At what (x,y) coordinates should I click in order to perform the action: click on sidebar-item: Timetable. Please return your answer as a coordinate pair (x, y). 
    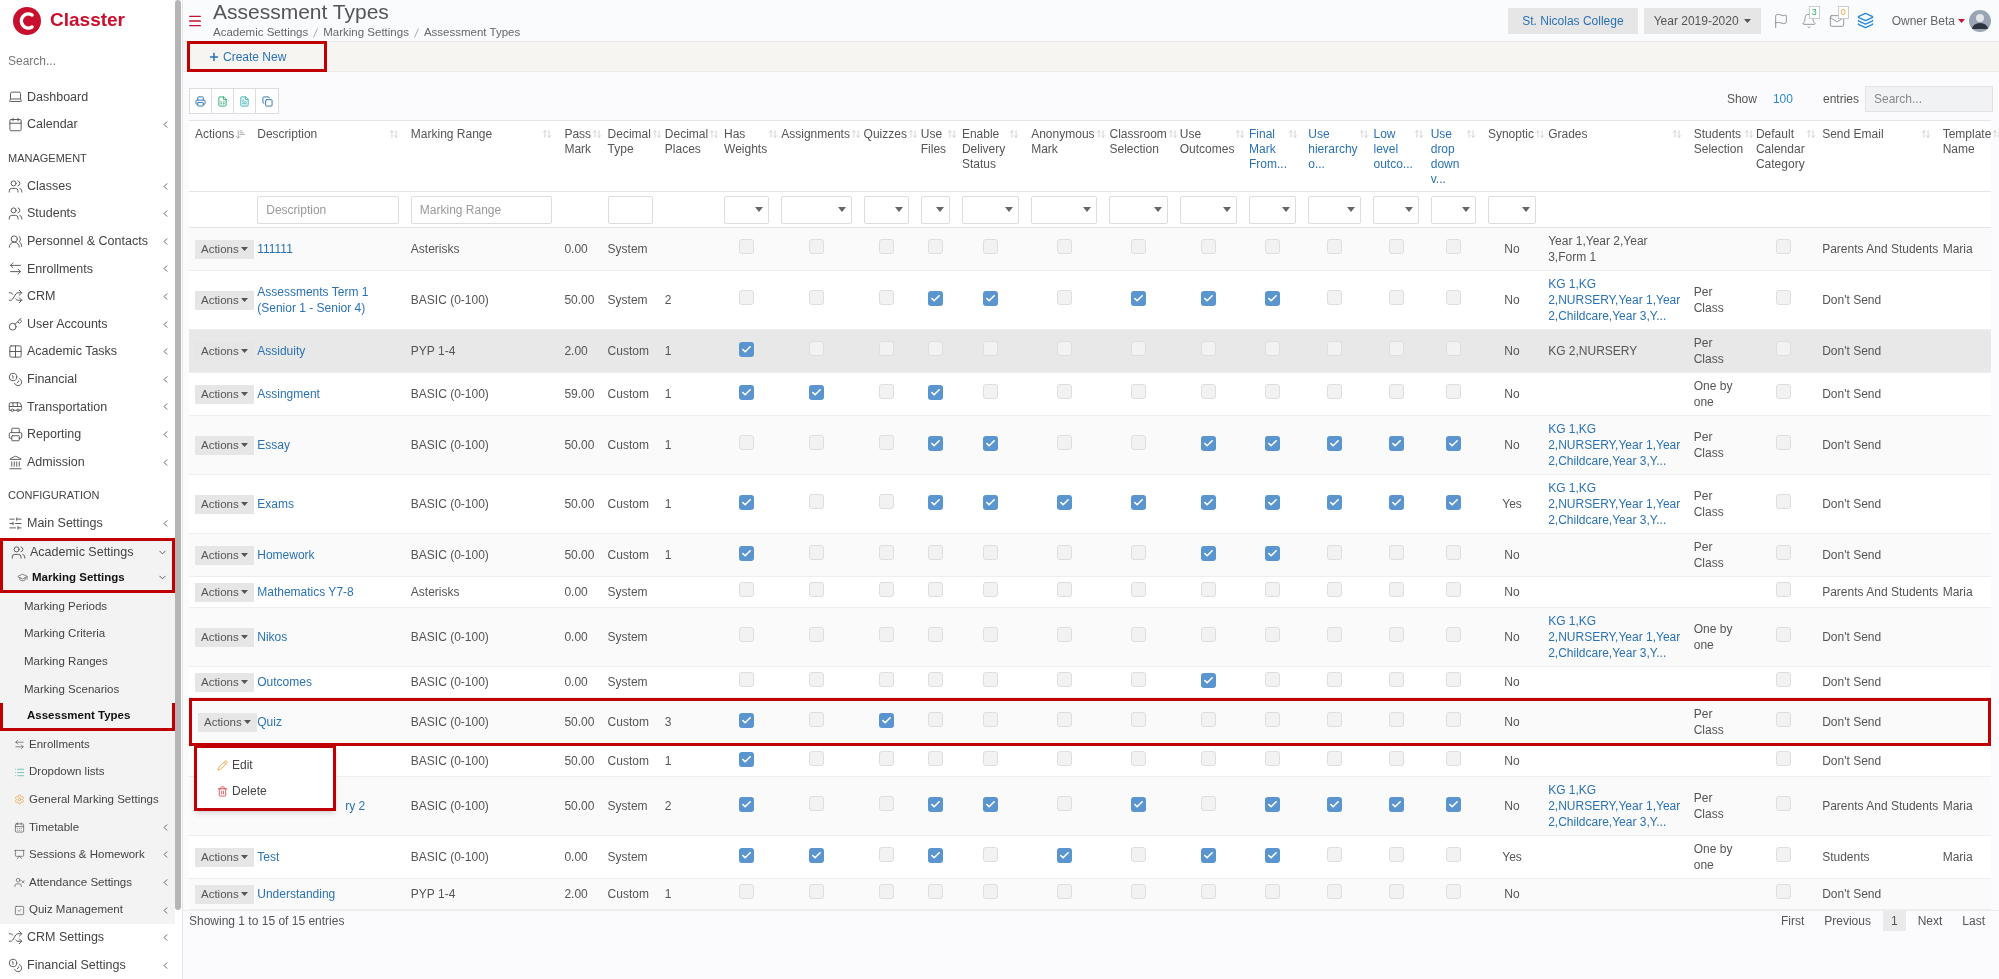
    Looking at the image, I should click on (47, 827).